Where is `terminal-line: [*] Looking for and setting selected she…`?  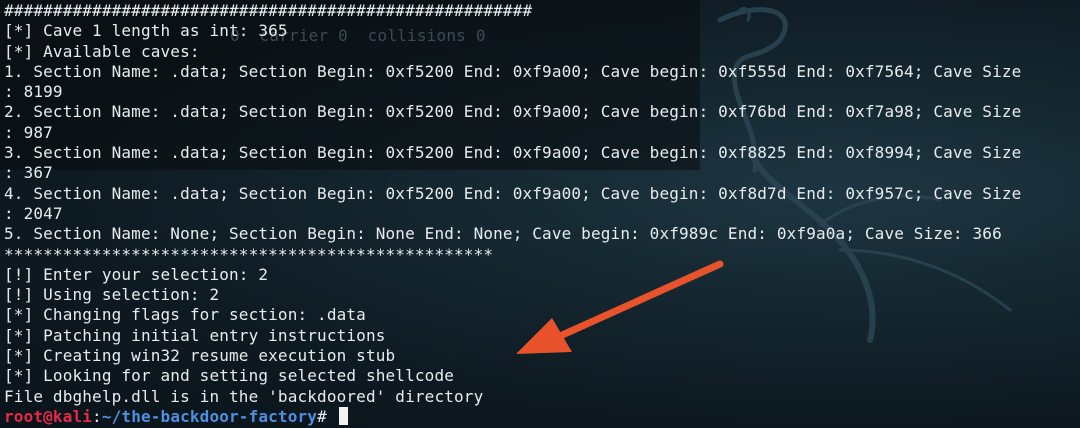
terminal-line: [*] Looking for and setting selected she… is located at coordinates (229, 376).